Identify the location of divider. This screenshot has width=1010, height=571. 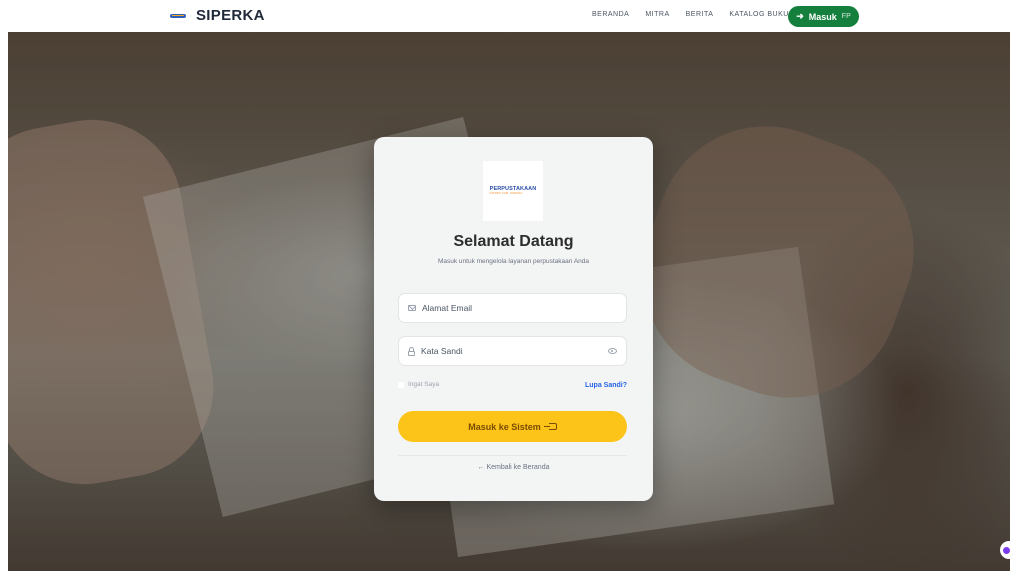
(512, 455).